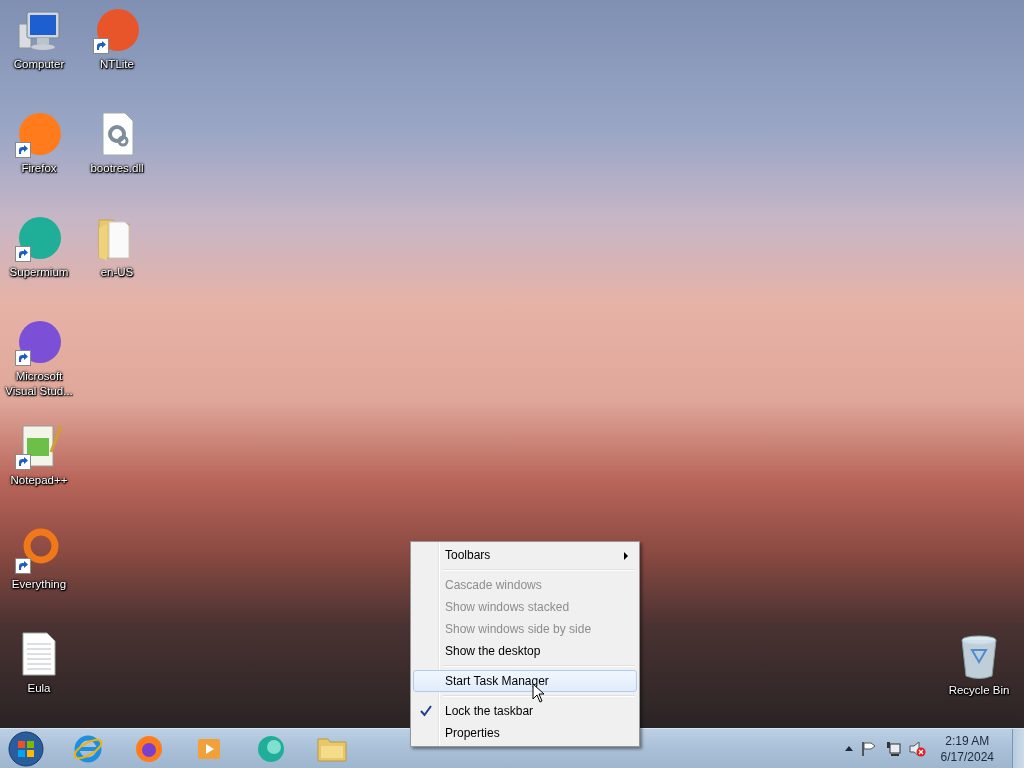 The height and width of the screenshot is (768, 1024). What do you see at coordinates (979, 690) in the screenshot?
I see `icon-label: Recycle Bin` at bounding box center [979, 690].